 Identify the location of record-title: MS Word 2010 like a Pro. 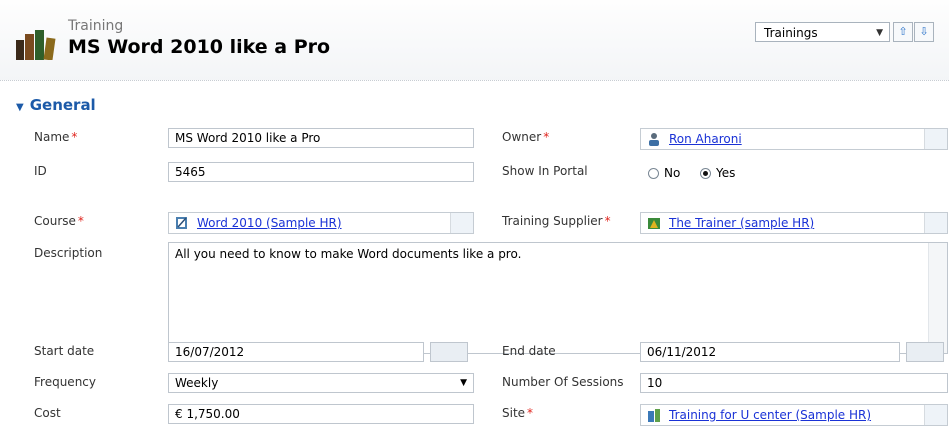
(199, 47).